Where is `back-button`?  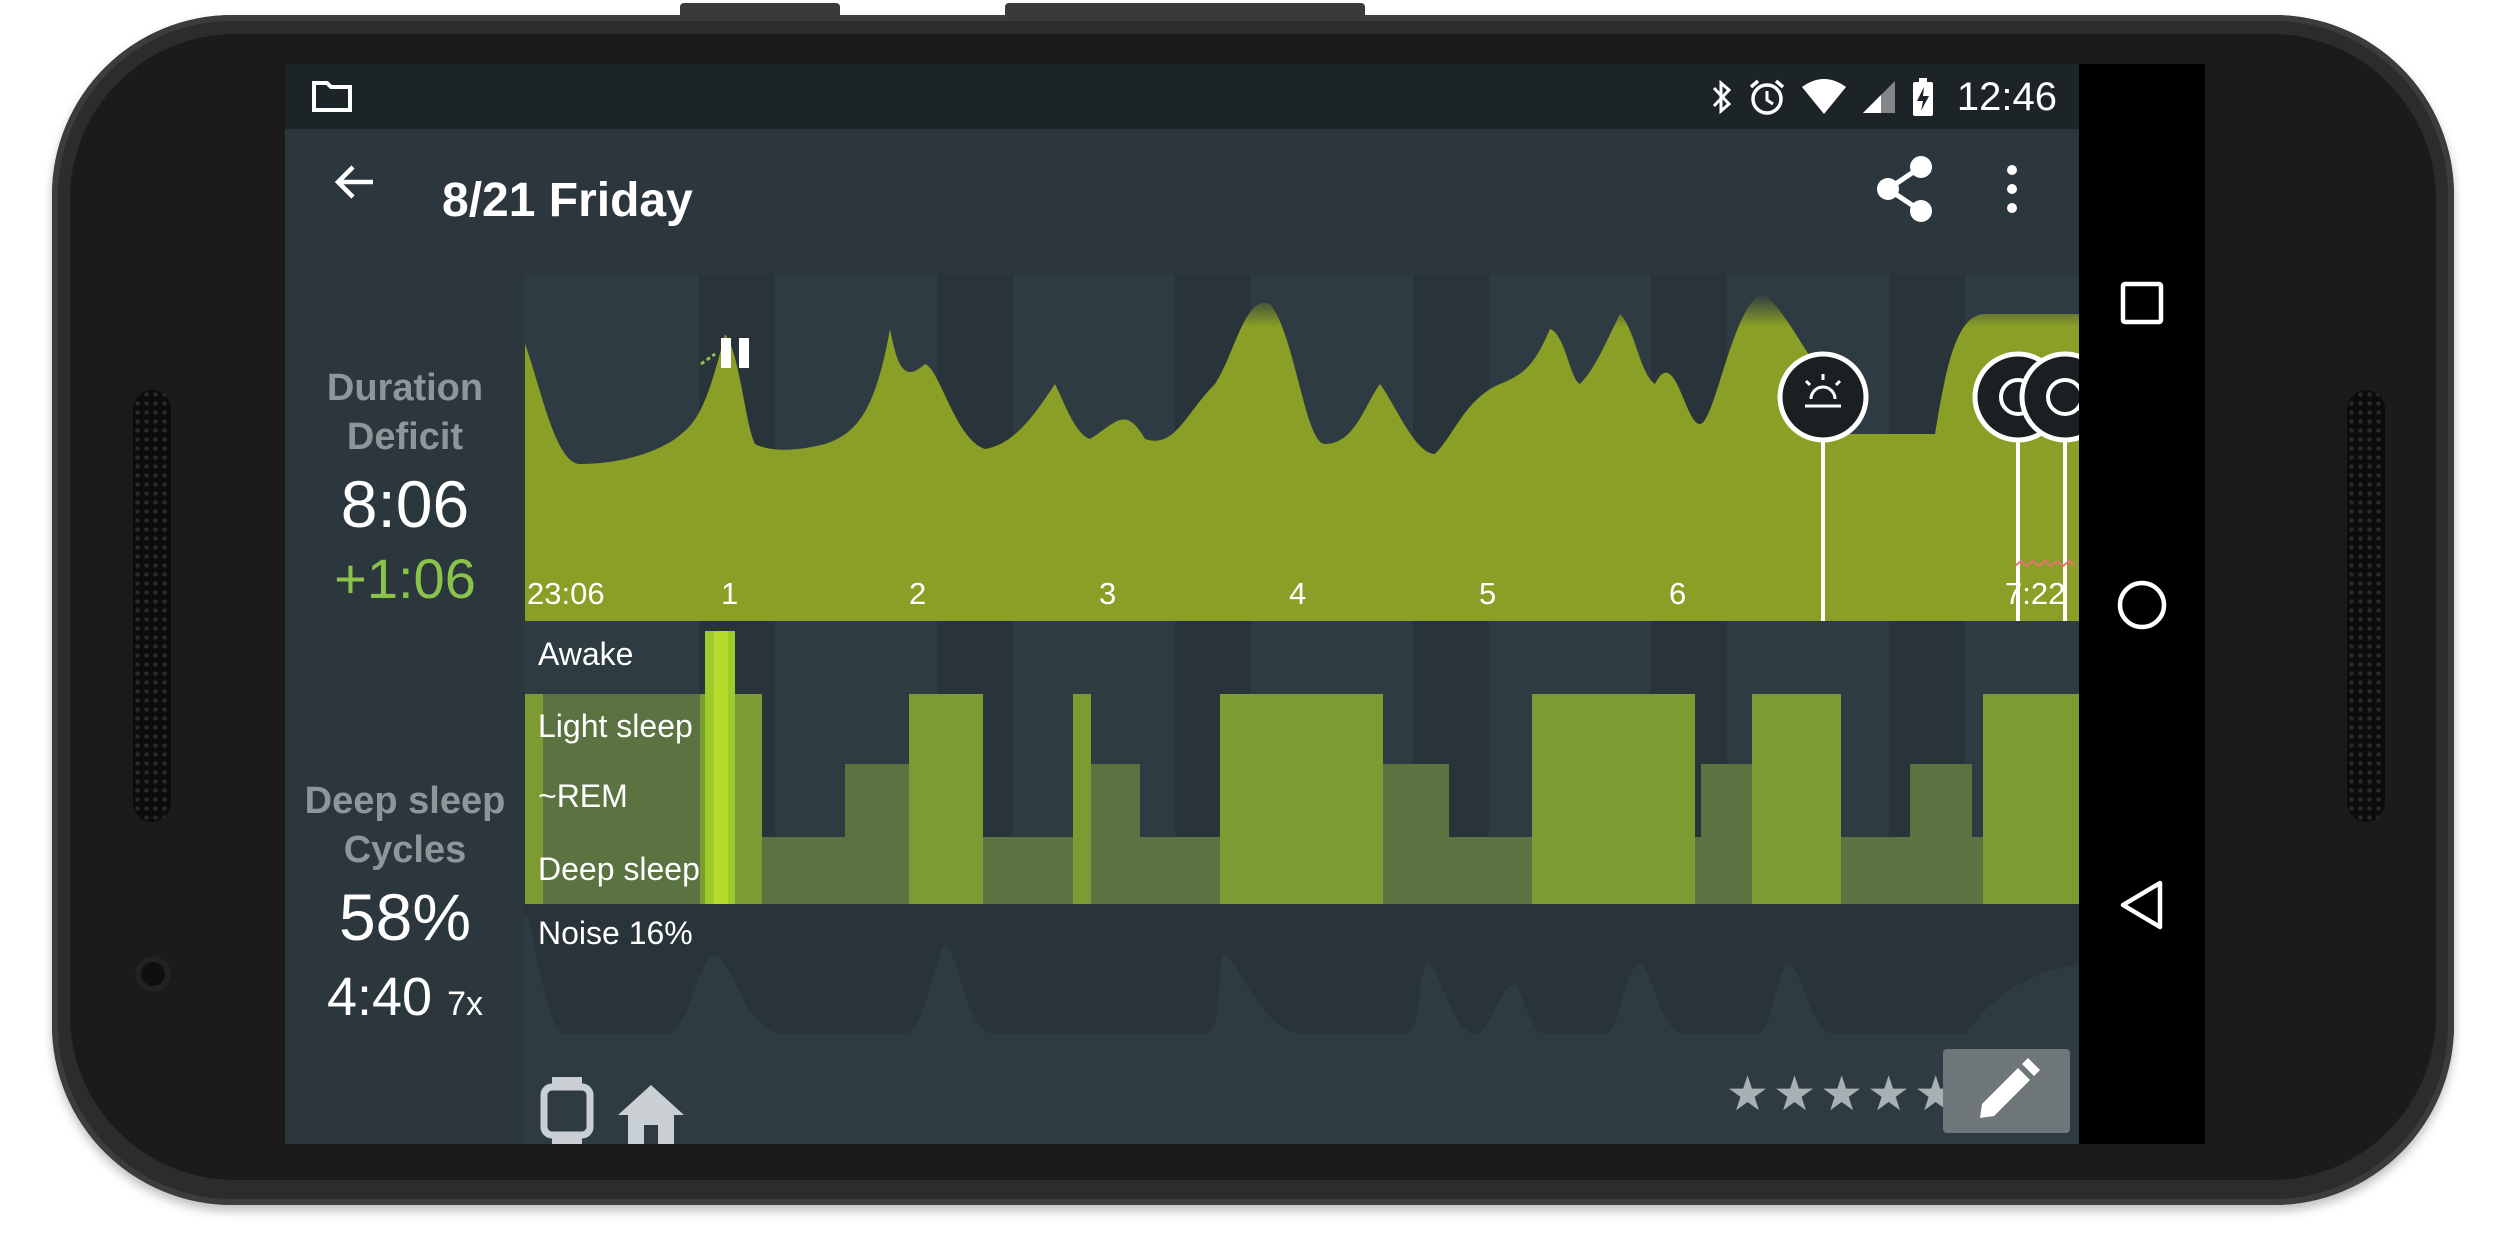 back-button is located at coordinates (2142, 905).